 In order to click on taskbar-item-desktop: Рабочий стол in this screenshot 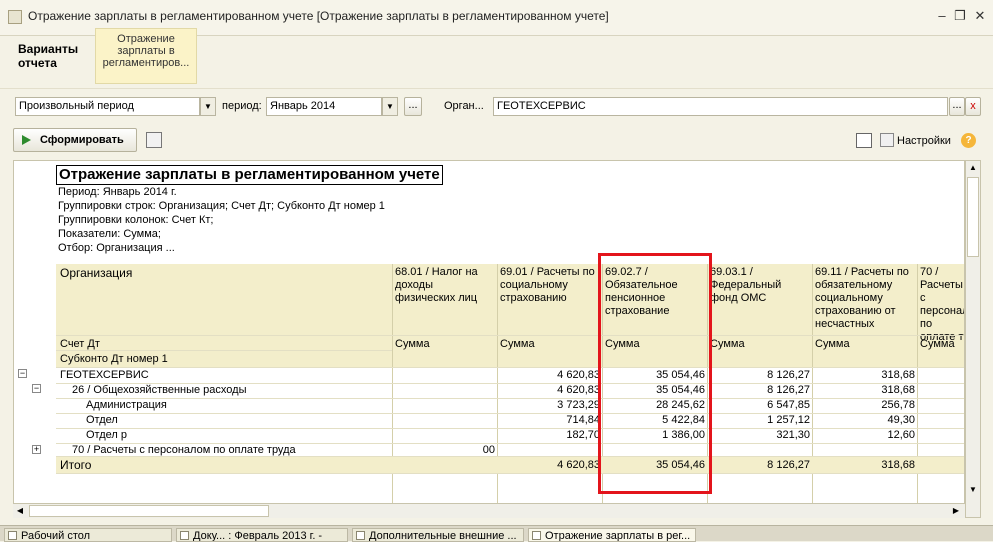, I will do `click(88, 535)`.